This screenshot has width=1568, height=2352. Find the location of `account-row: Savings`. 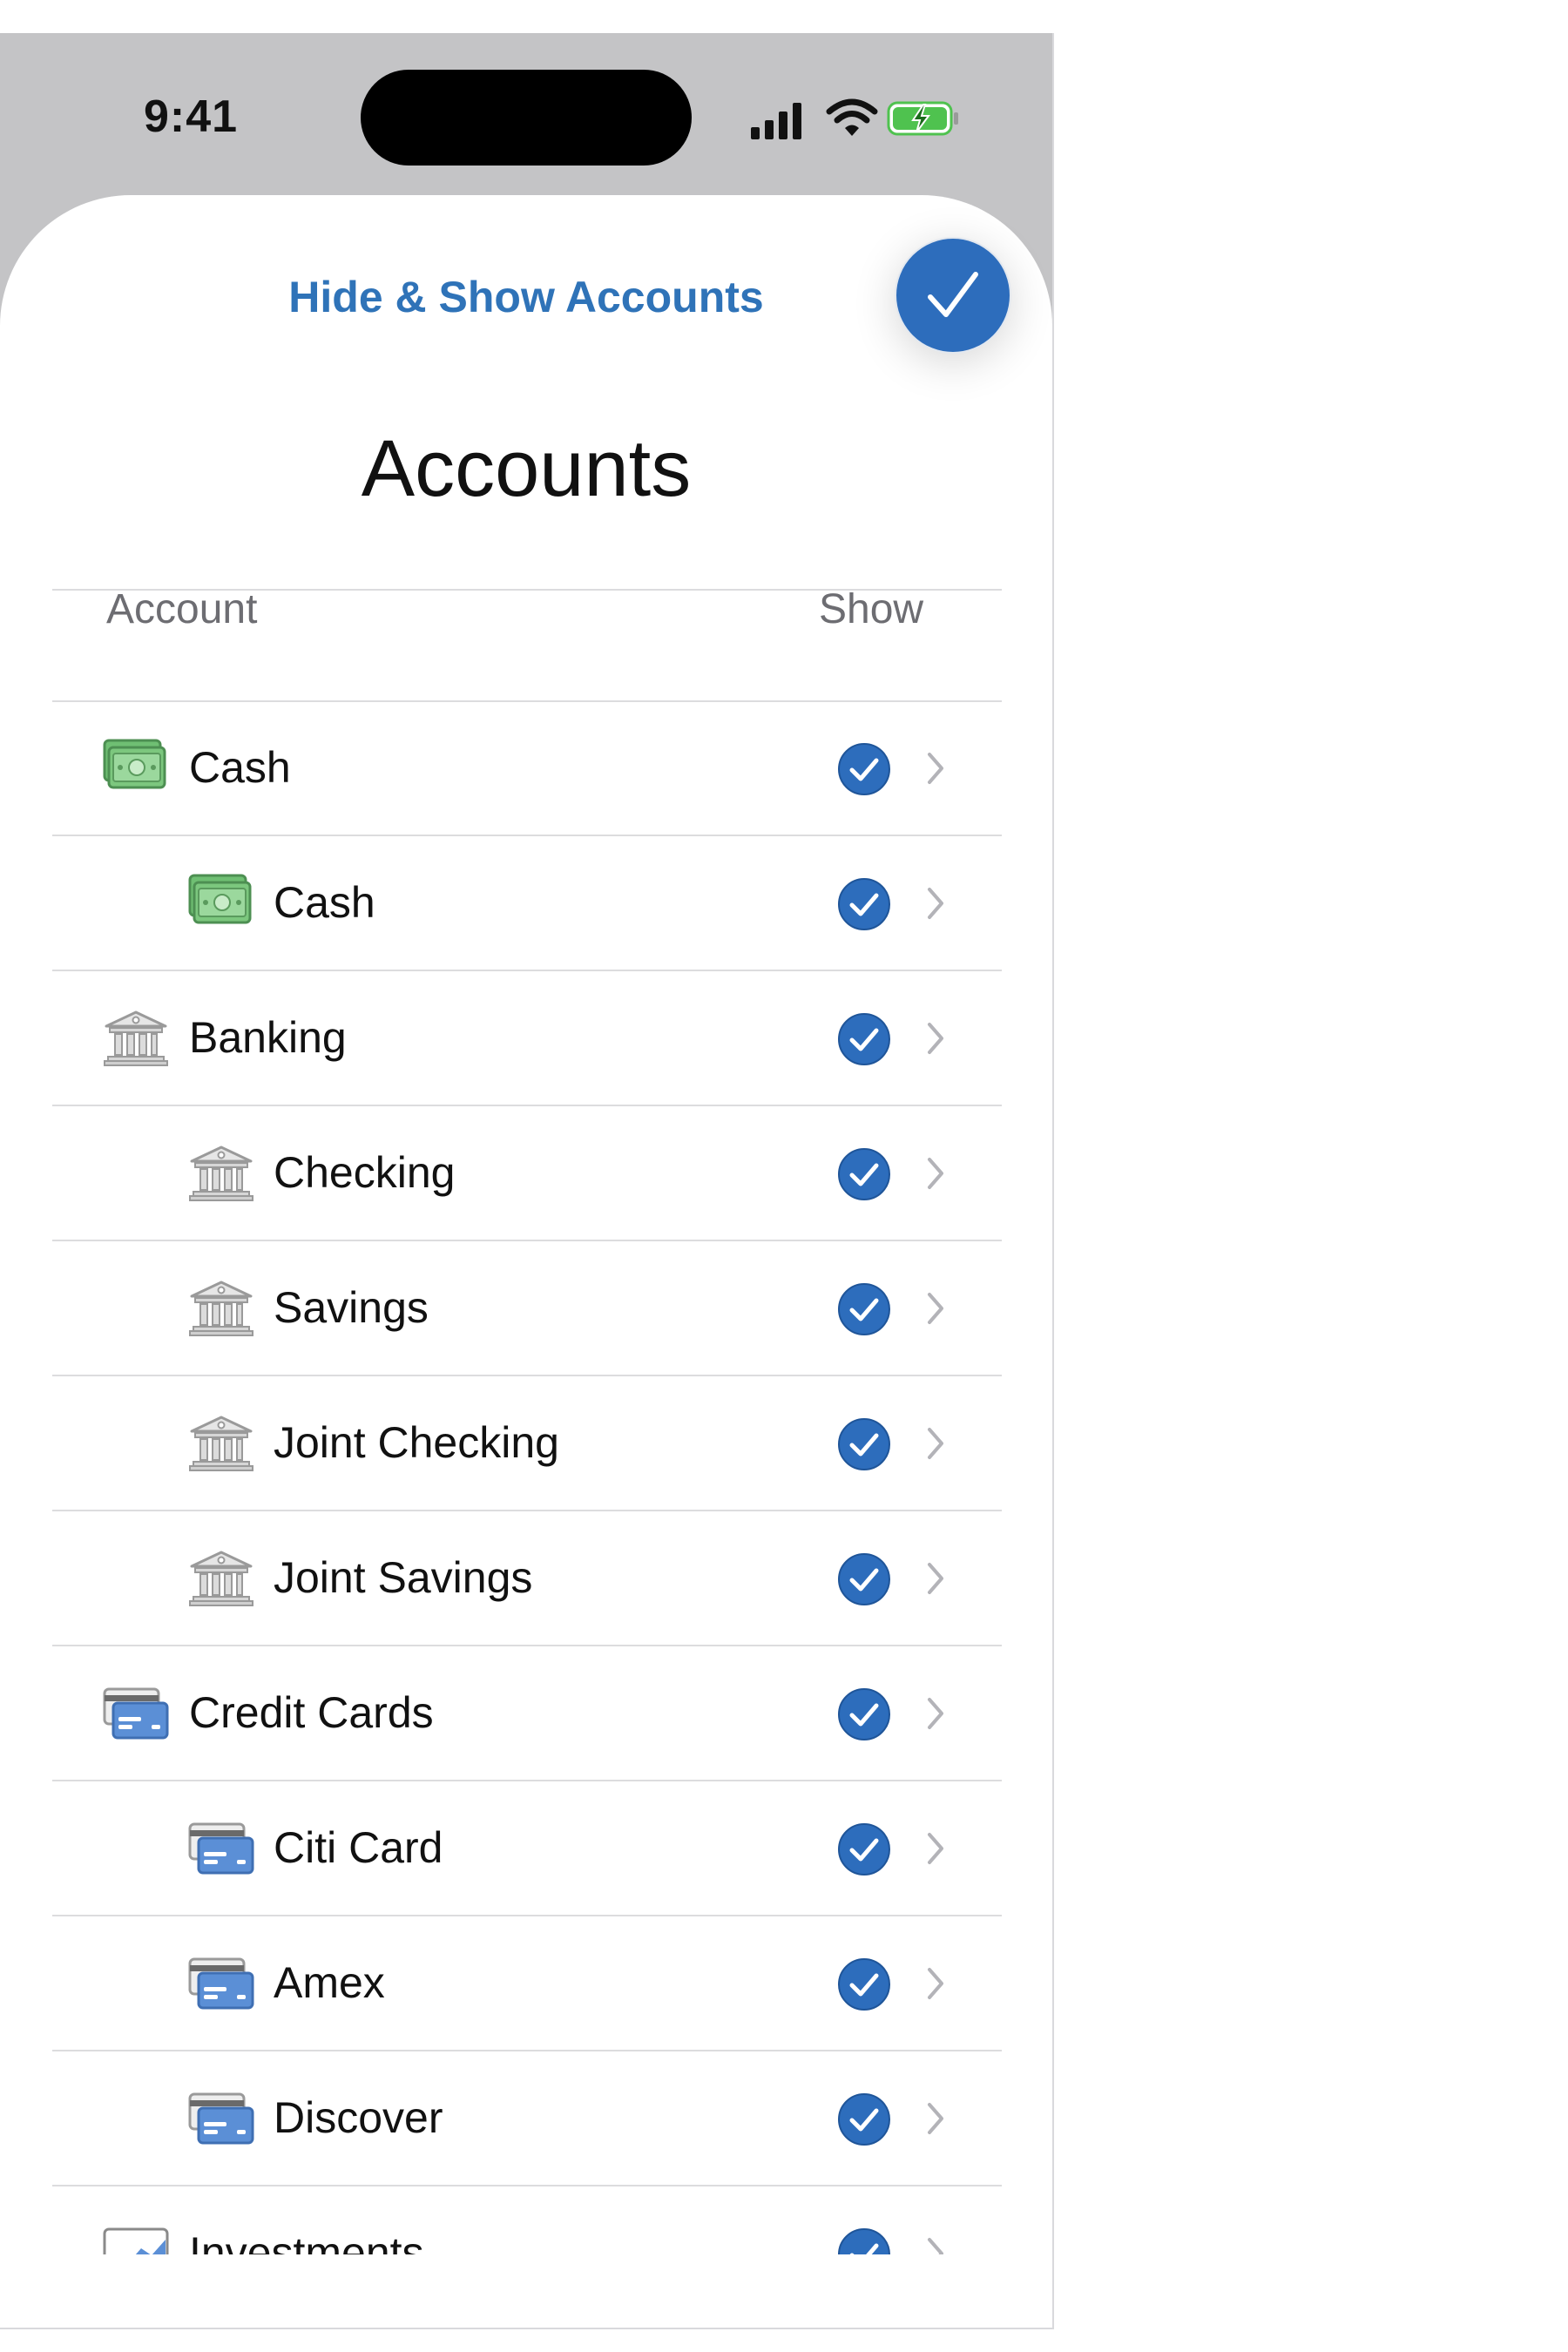

account-row: Savings is located at coordinates (527, 1309).